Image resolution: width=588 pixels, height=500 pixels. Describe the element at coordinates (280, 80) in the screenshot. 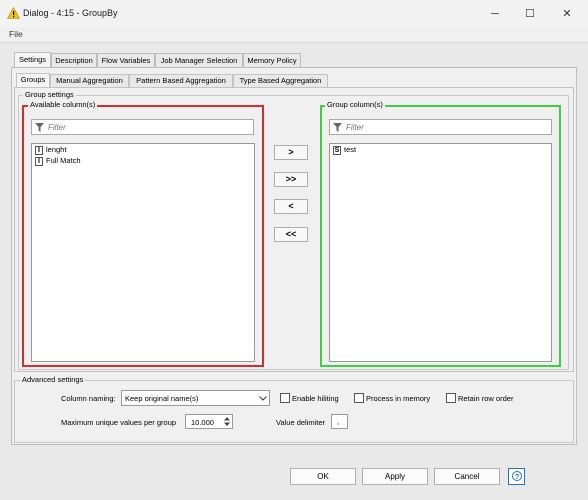

I see `subtab-type-based-aggregation: Type Based Aggregation` at that location.